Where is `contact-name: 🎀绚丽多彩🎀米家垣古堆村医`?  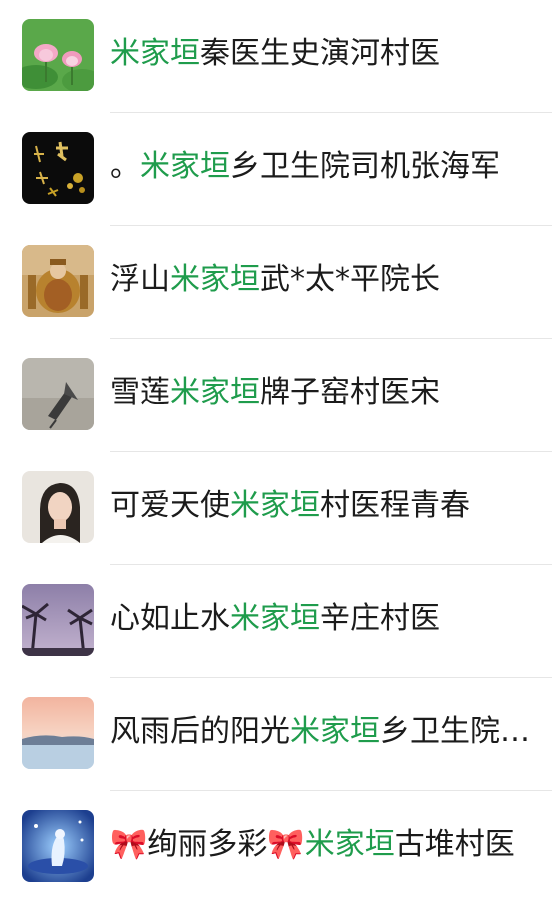
contact-name: 🎀绚丽多彩🎀米家垣古堆村医 is located at coordinates (325, 845).